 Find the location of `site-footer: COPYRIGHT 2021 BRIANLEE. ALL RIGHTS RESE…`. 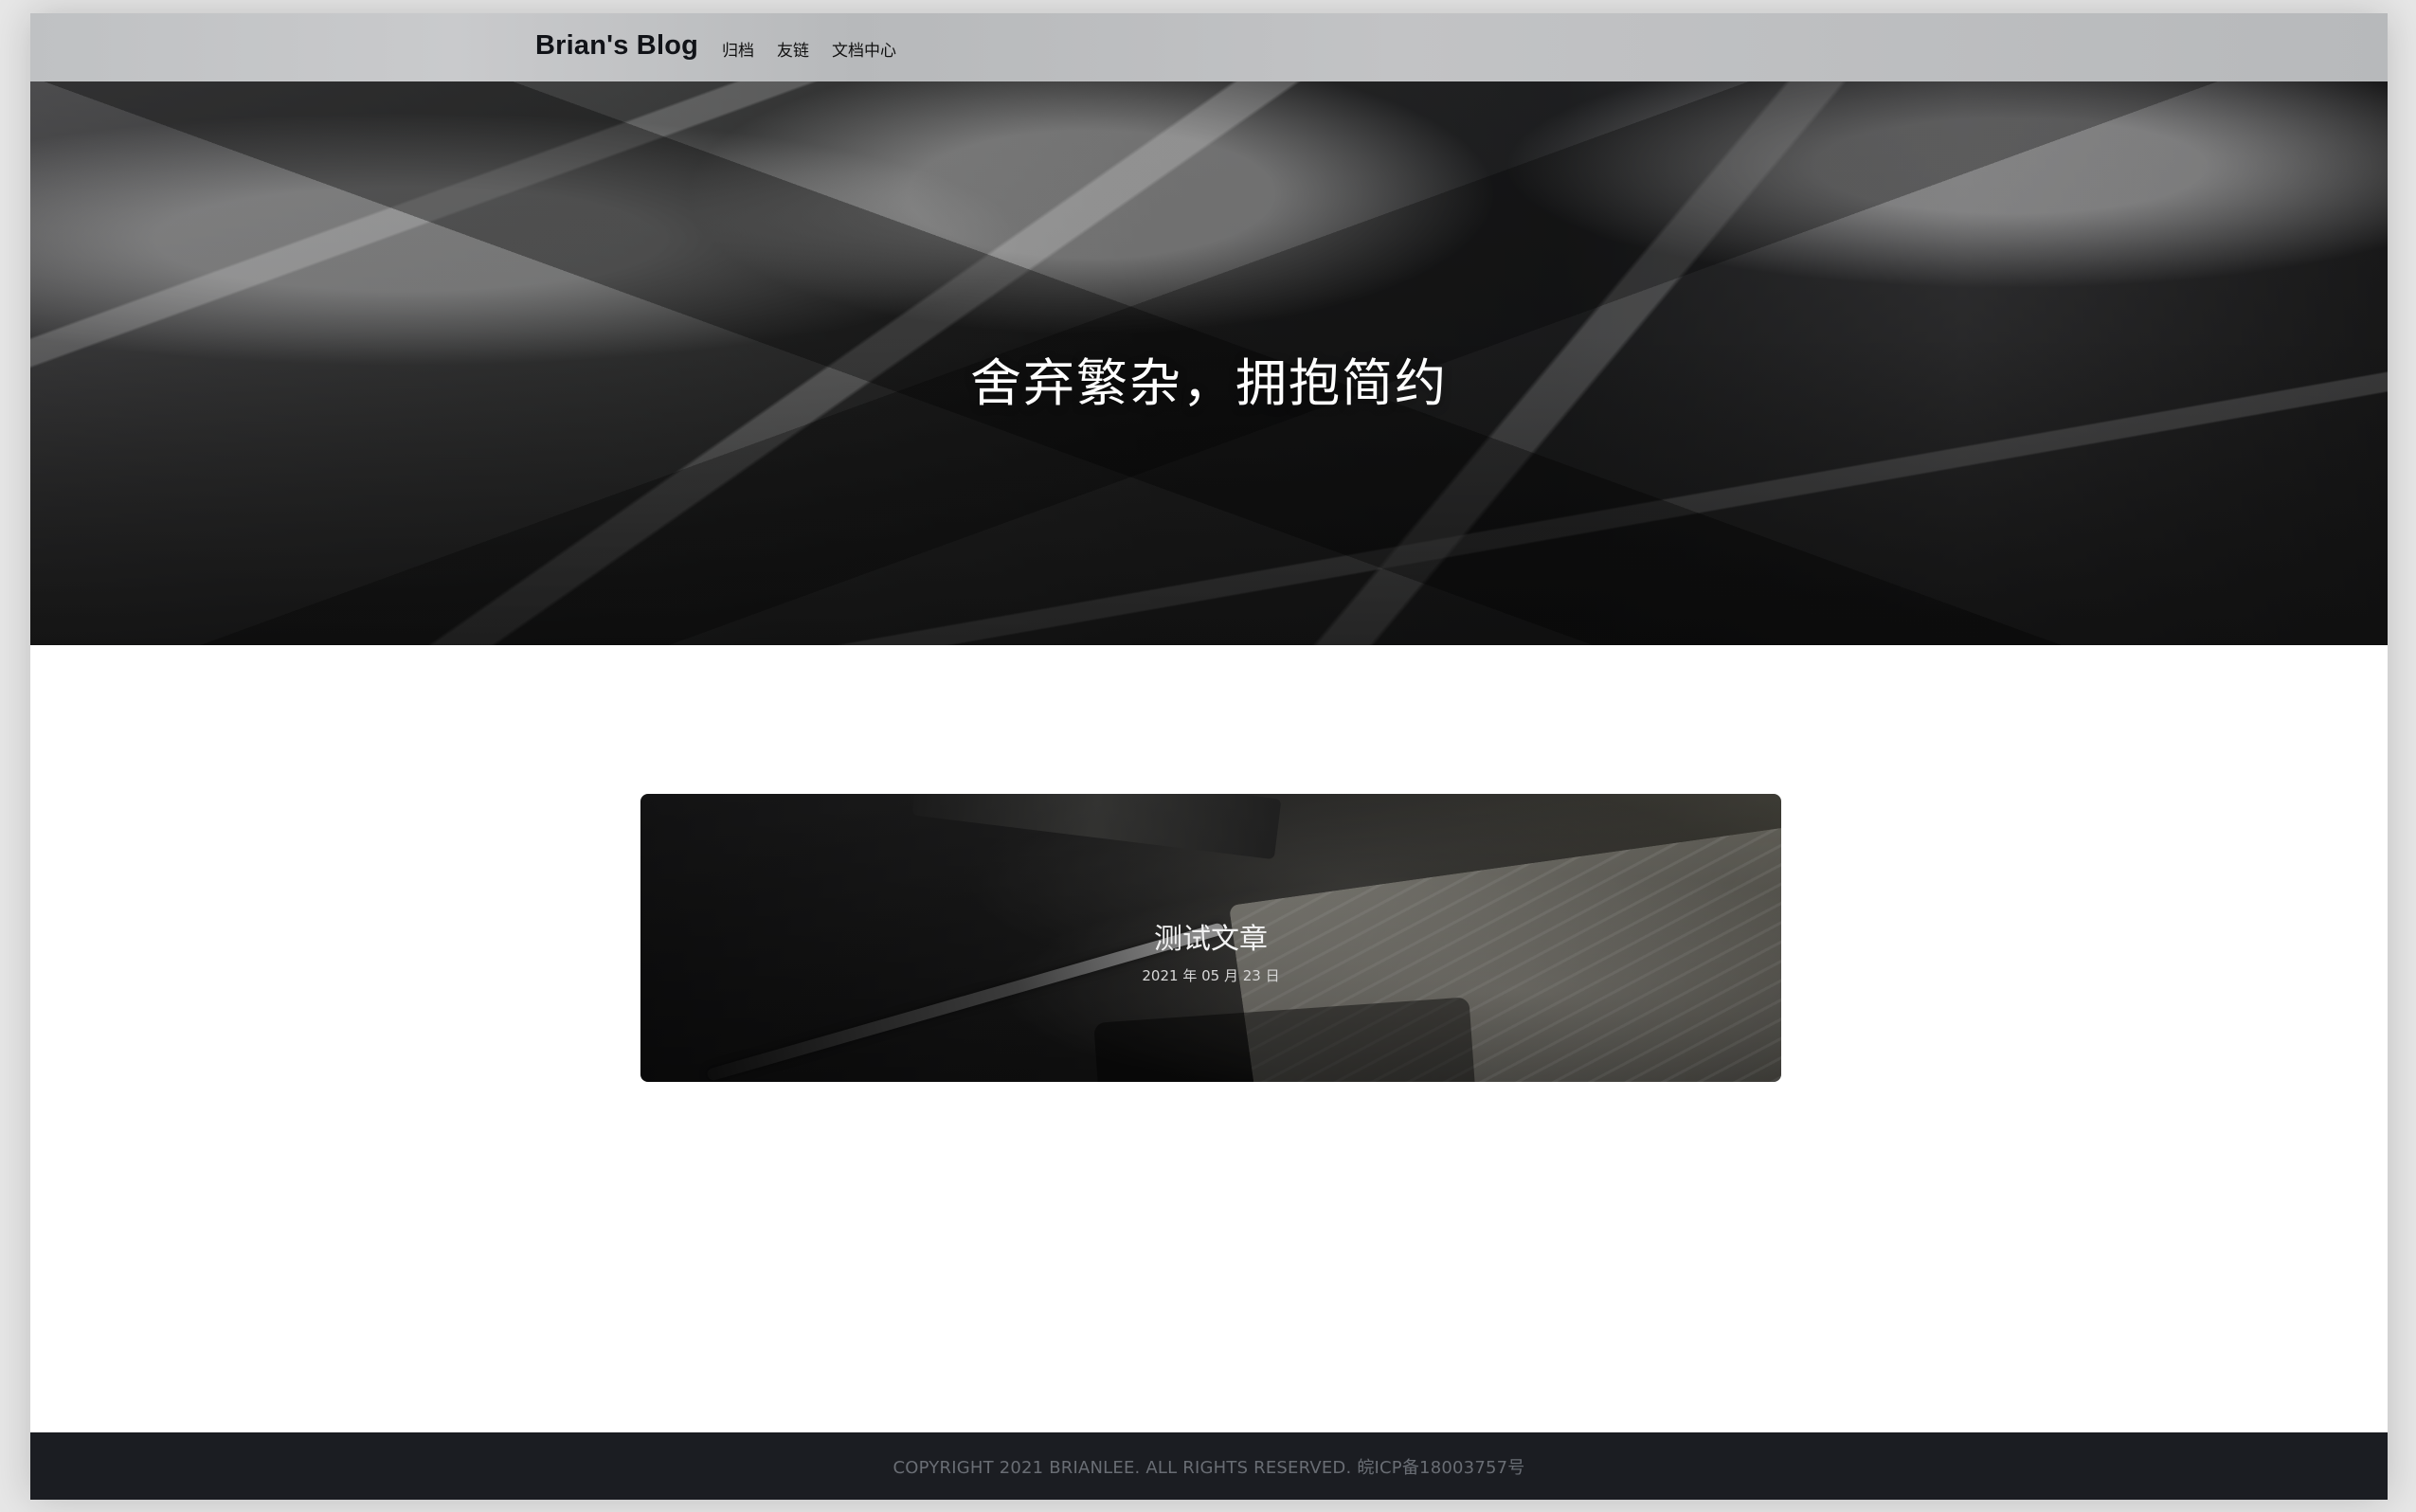

site-footer: COPYRIGHT 2021 BRIANLEE. ALL RIGHTS RESE… is located at coordinates (1209, 1466).